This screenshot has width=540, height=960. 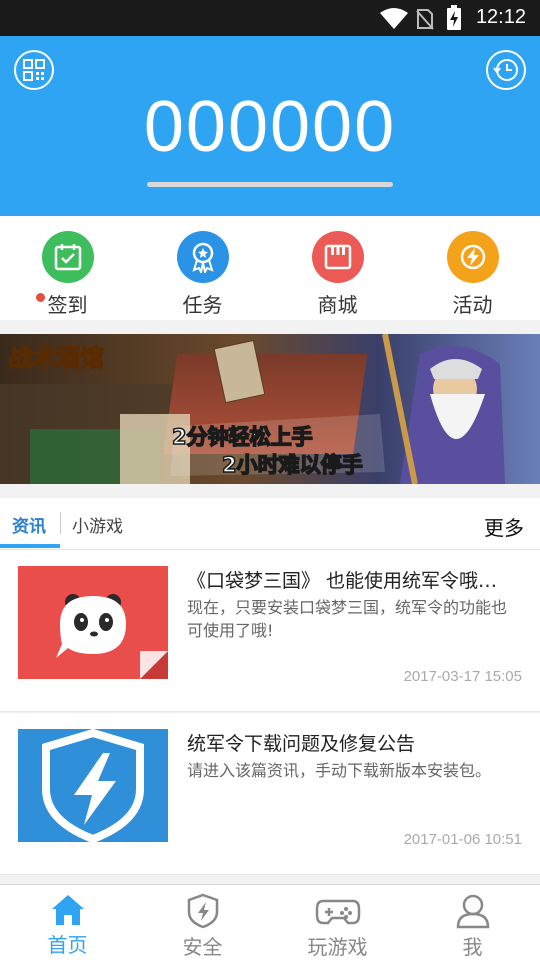 What do you see at coordinates (67, 305) in the screenshot?
I see `action-label: 签到` at bounding box center [67, 305].